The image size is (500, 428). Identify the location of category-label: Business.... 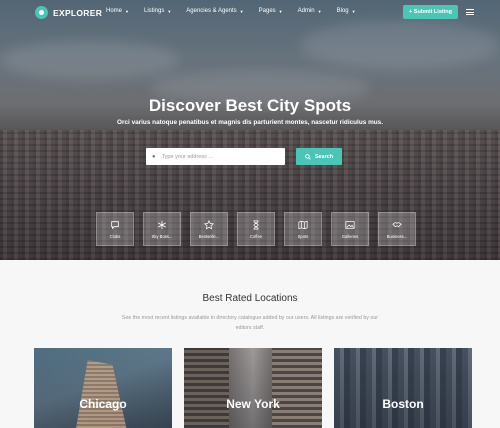
(397, 236).